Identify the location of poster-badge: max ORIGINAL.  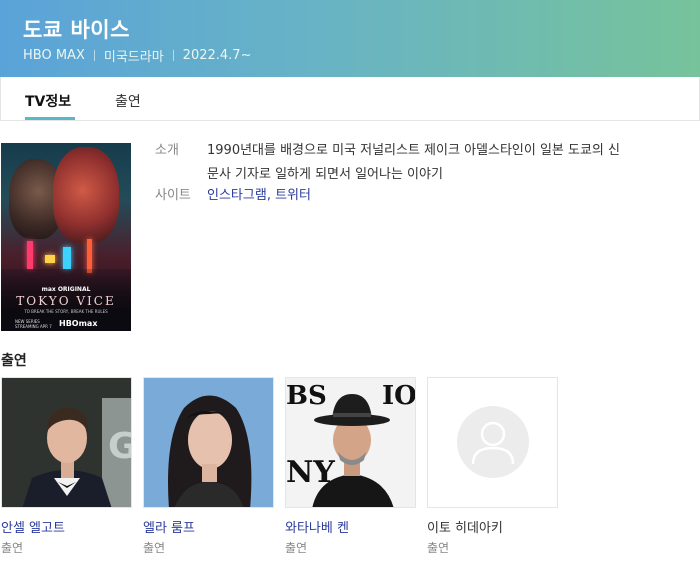
(66, 289).